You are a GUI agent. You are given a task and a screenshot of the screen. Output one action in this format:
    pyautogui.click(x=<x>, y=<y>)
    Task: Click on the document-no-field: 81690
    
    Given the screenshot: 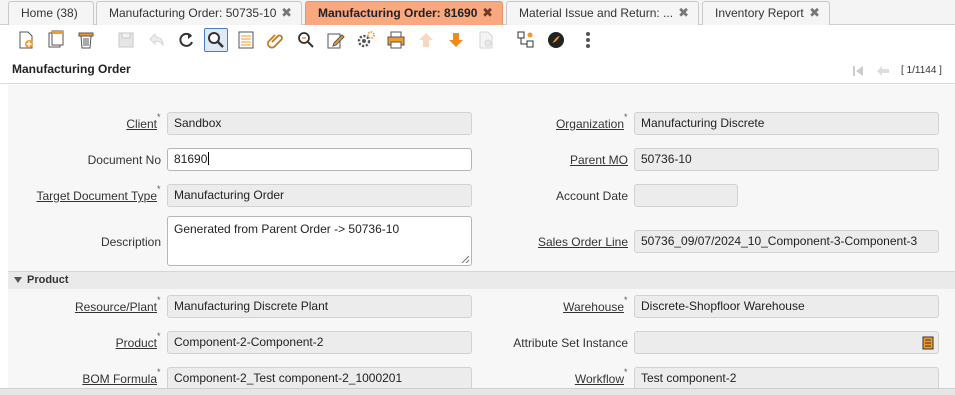 What is the action you would take?
    pyautogui.click(x=319, y=159)
    